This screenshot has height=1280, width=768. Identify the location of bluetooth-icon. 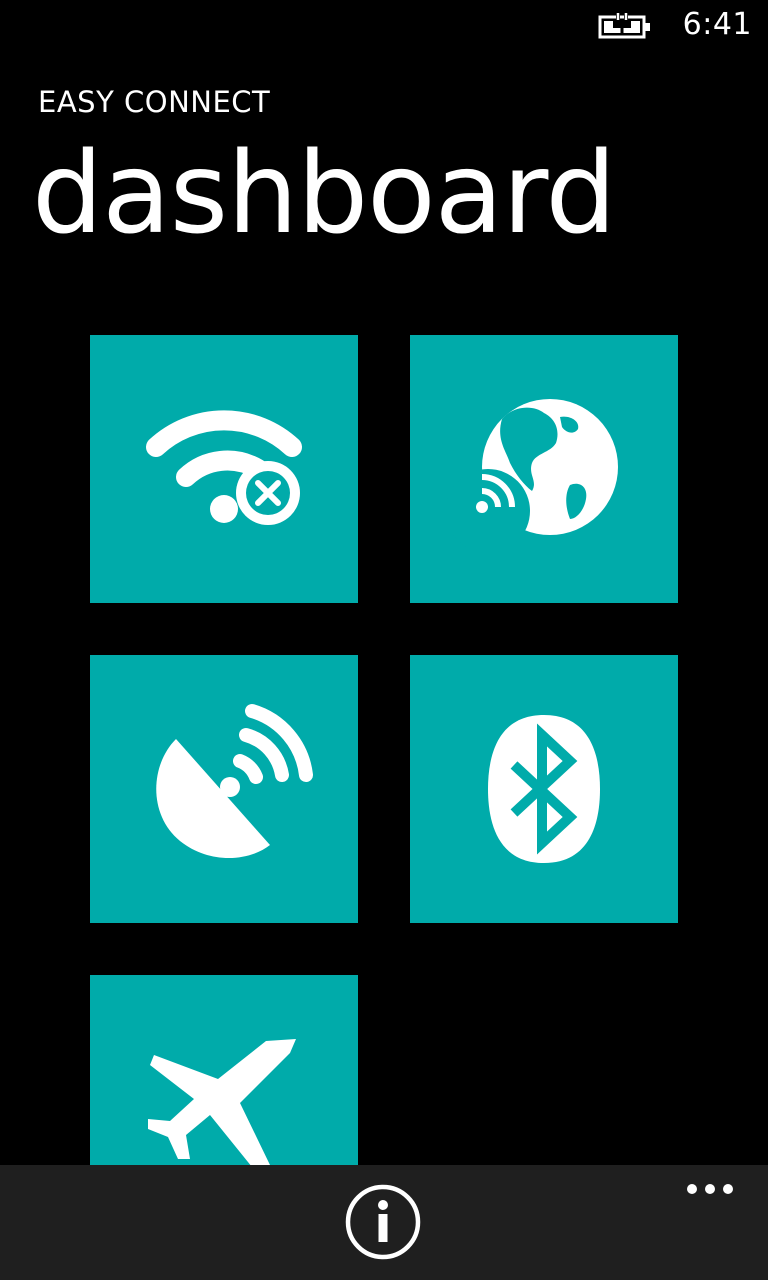
(544, 789).